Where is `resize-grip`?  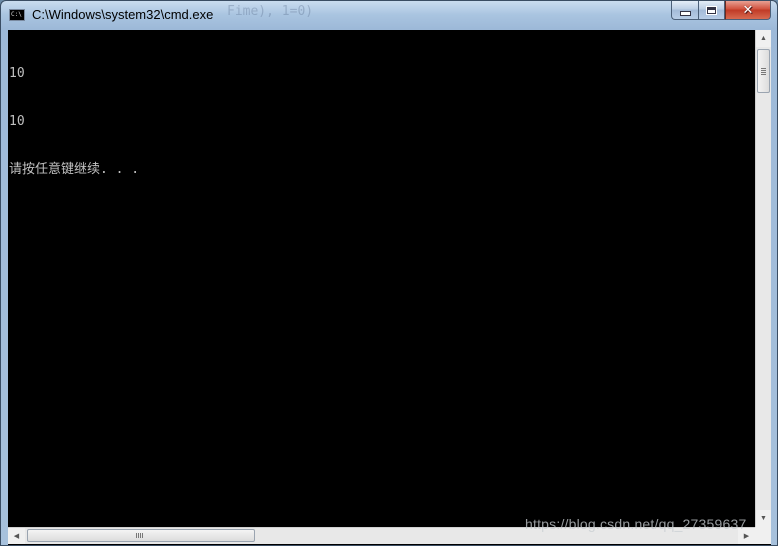
resize-grip is located at coordinates (763, 535).